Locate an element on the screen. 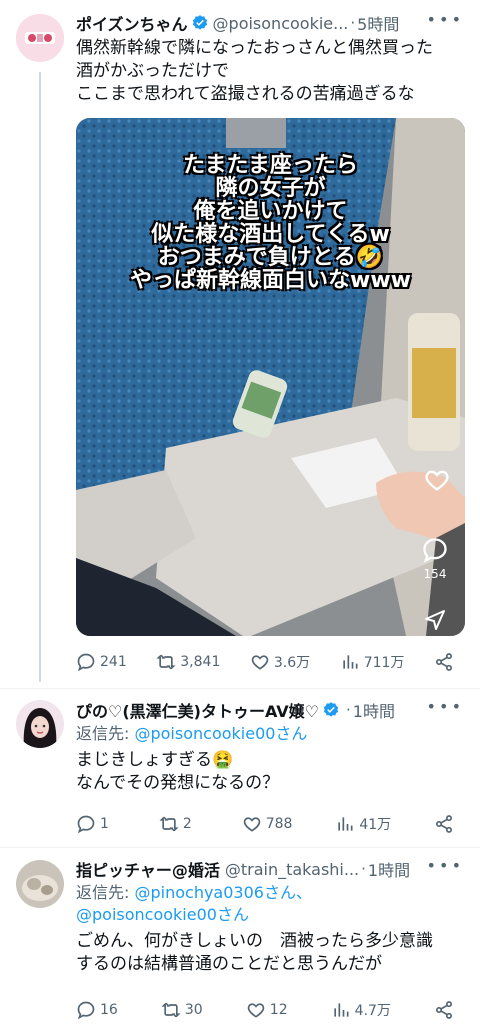 The image size is (480, 1028). tweet-header: ポイズンちゃん @poisoncookie... · 5時間 is located at coordinates (272, 23).